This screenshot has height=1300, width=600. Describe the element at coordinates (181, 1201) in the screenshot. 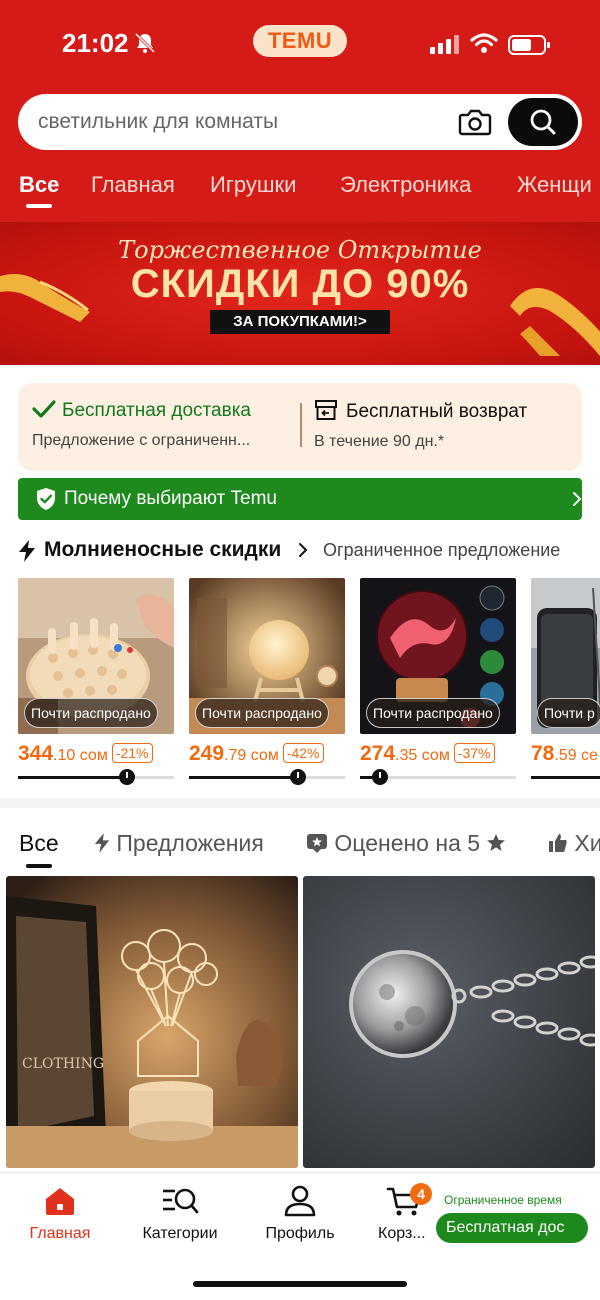

I see `categories-search-icon` at that location.